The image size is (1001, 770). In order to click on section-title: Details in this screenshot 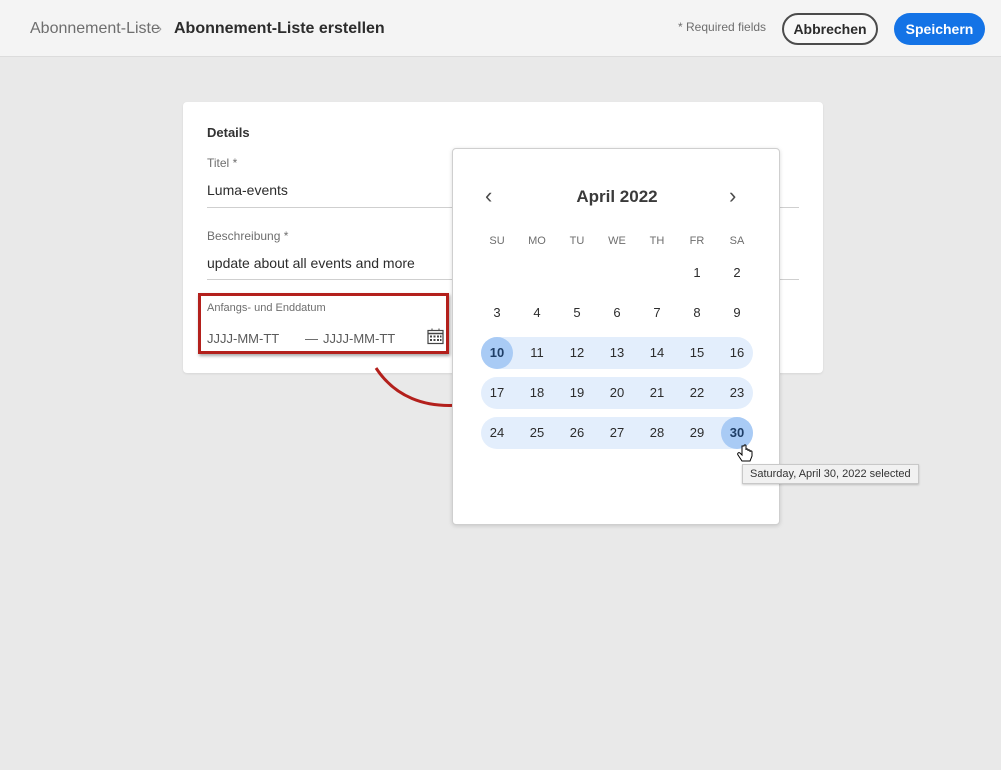, I will do `click(228, 132)`.